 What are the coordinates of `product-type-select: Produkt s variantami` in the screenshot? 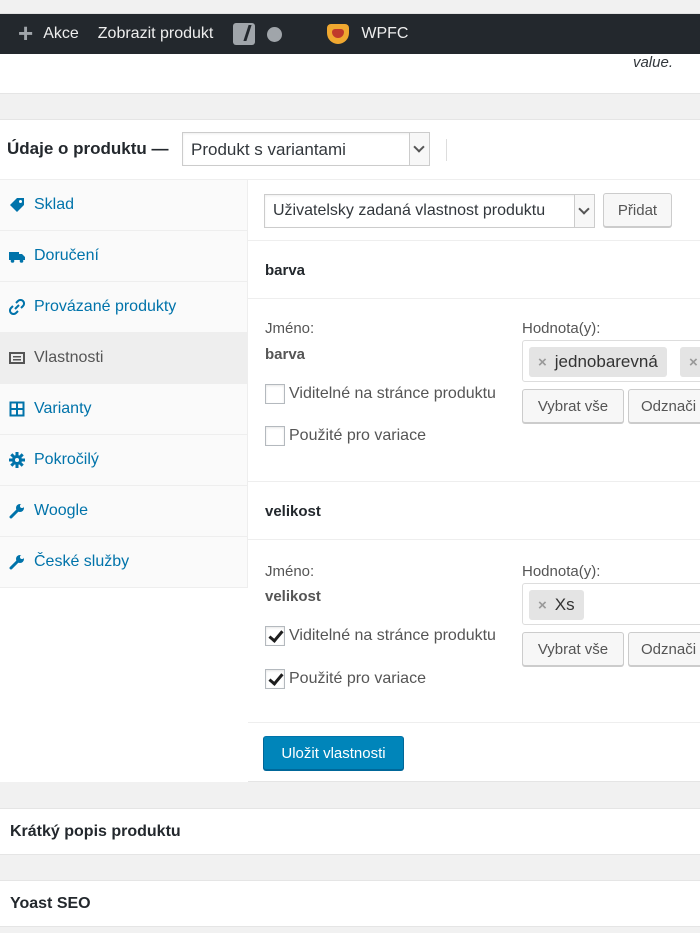 It's located at (306, 149).